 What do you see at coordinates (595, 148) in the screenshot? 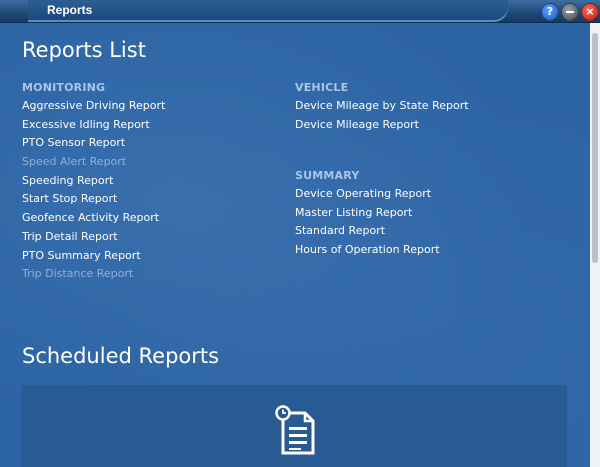
I see `scrollbar-thumb` at bounding box center [595, 148].